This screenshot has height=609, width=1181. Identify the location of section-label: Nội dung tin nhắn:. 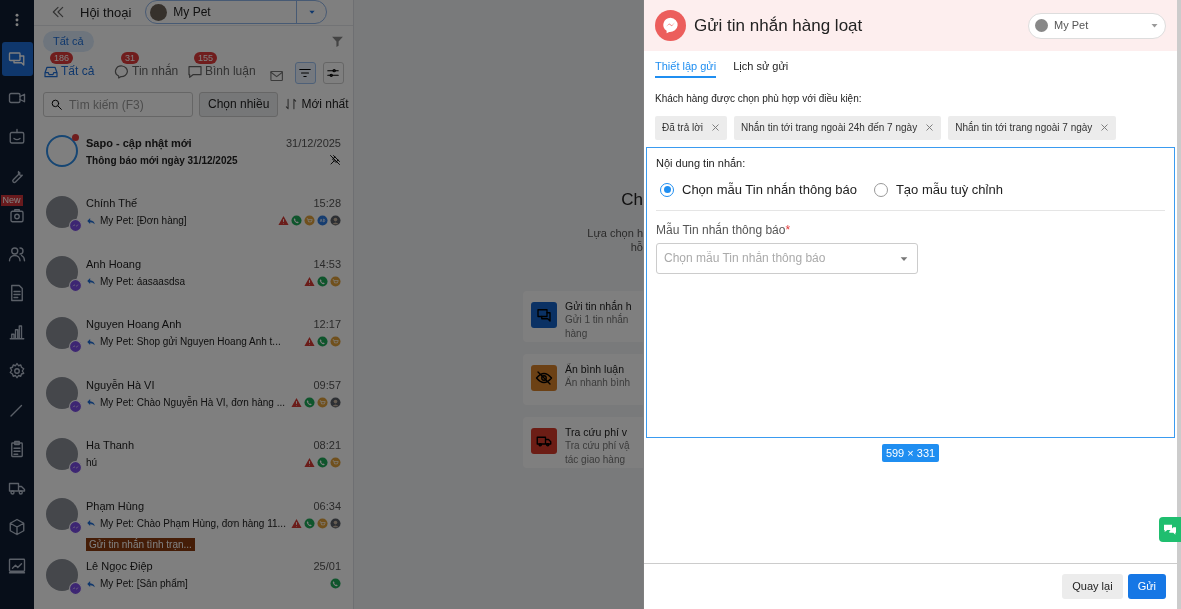
(701, 163).